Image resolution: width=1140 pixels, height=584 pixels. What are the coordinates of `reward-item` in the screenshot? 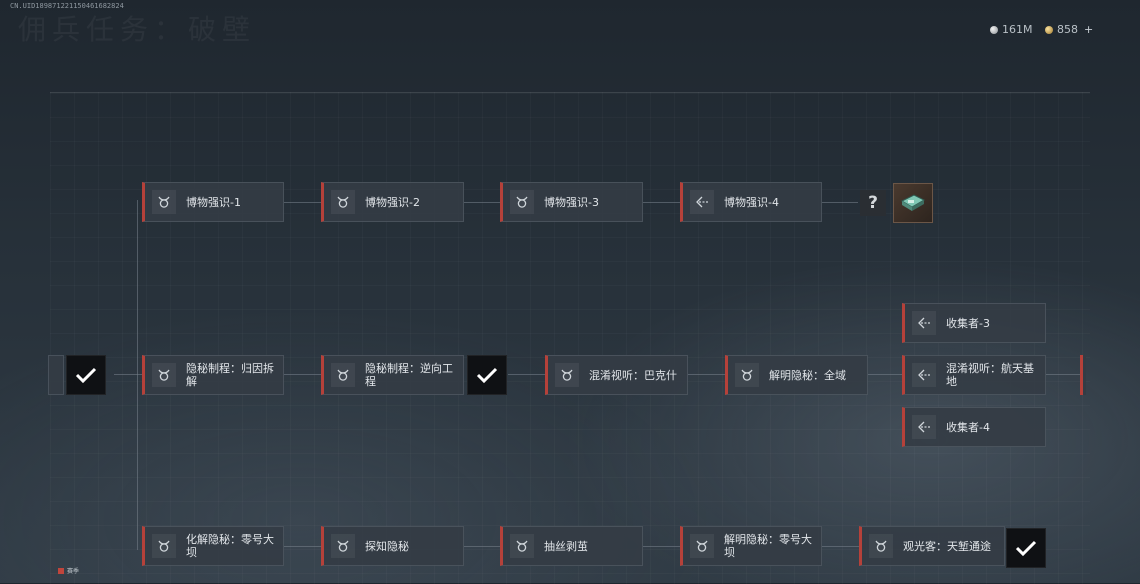 It's located at (913, 203).